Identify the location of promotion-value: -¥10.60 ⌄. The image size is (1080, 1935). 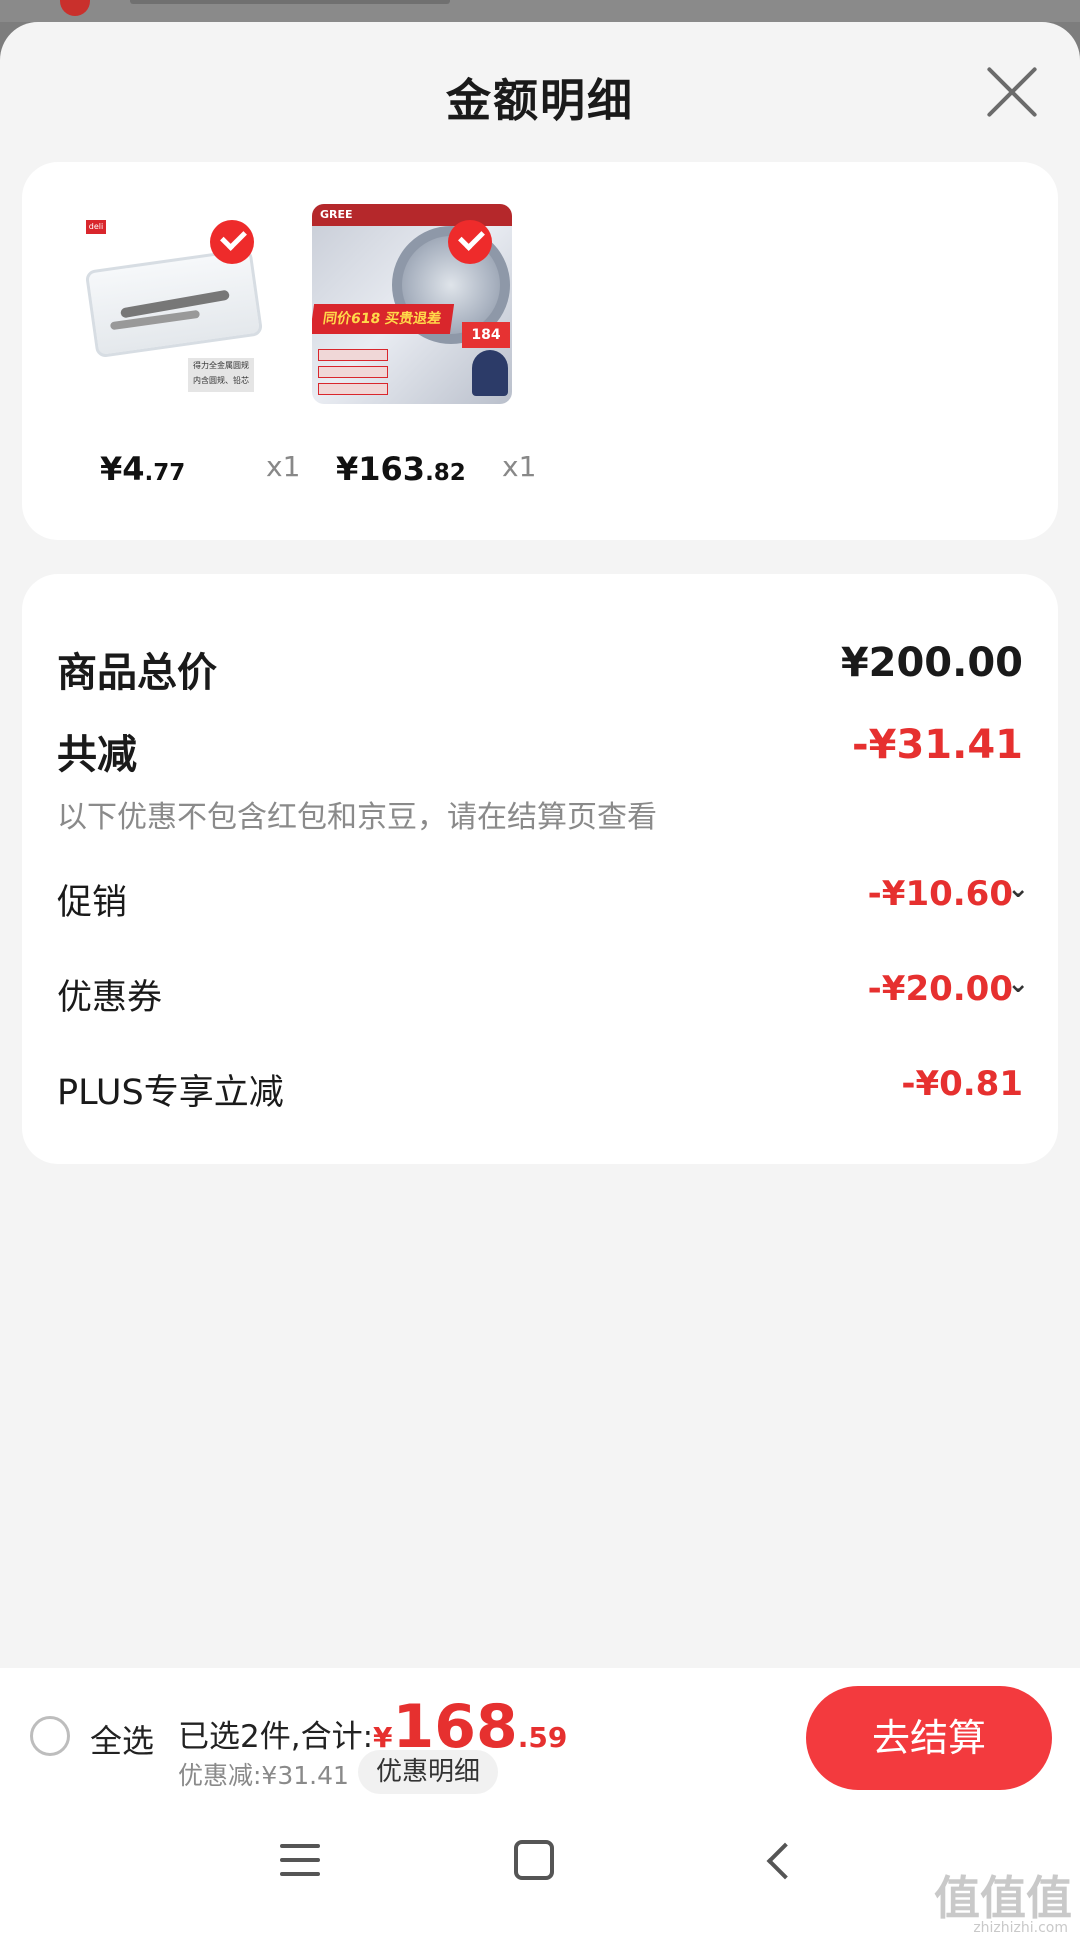
(948, 894).